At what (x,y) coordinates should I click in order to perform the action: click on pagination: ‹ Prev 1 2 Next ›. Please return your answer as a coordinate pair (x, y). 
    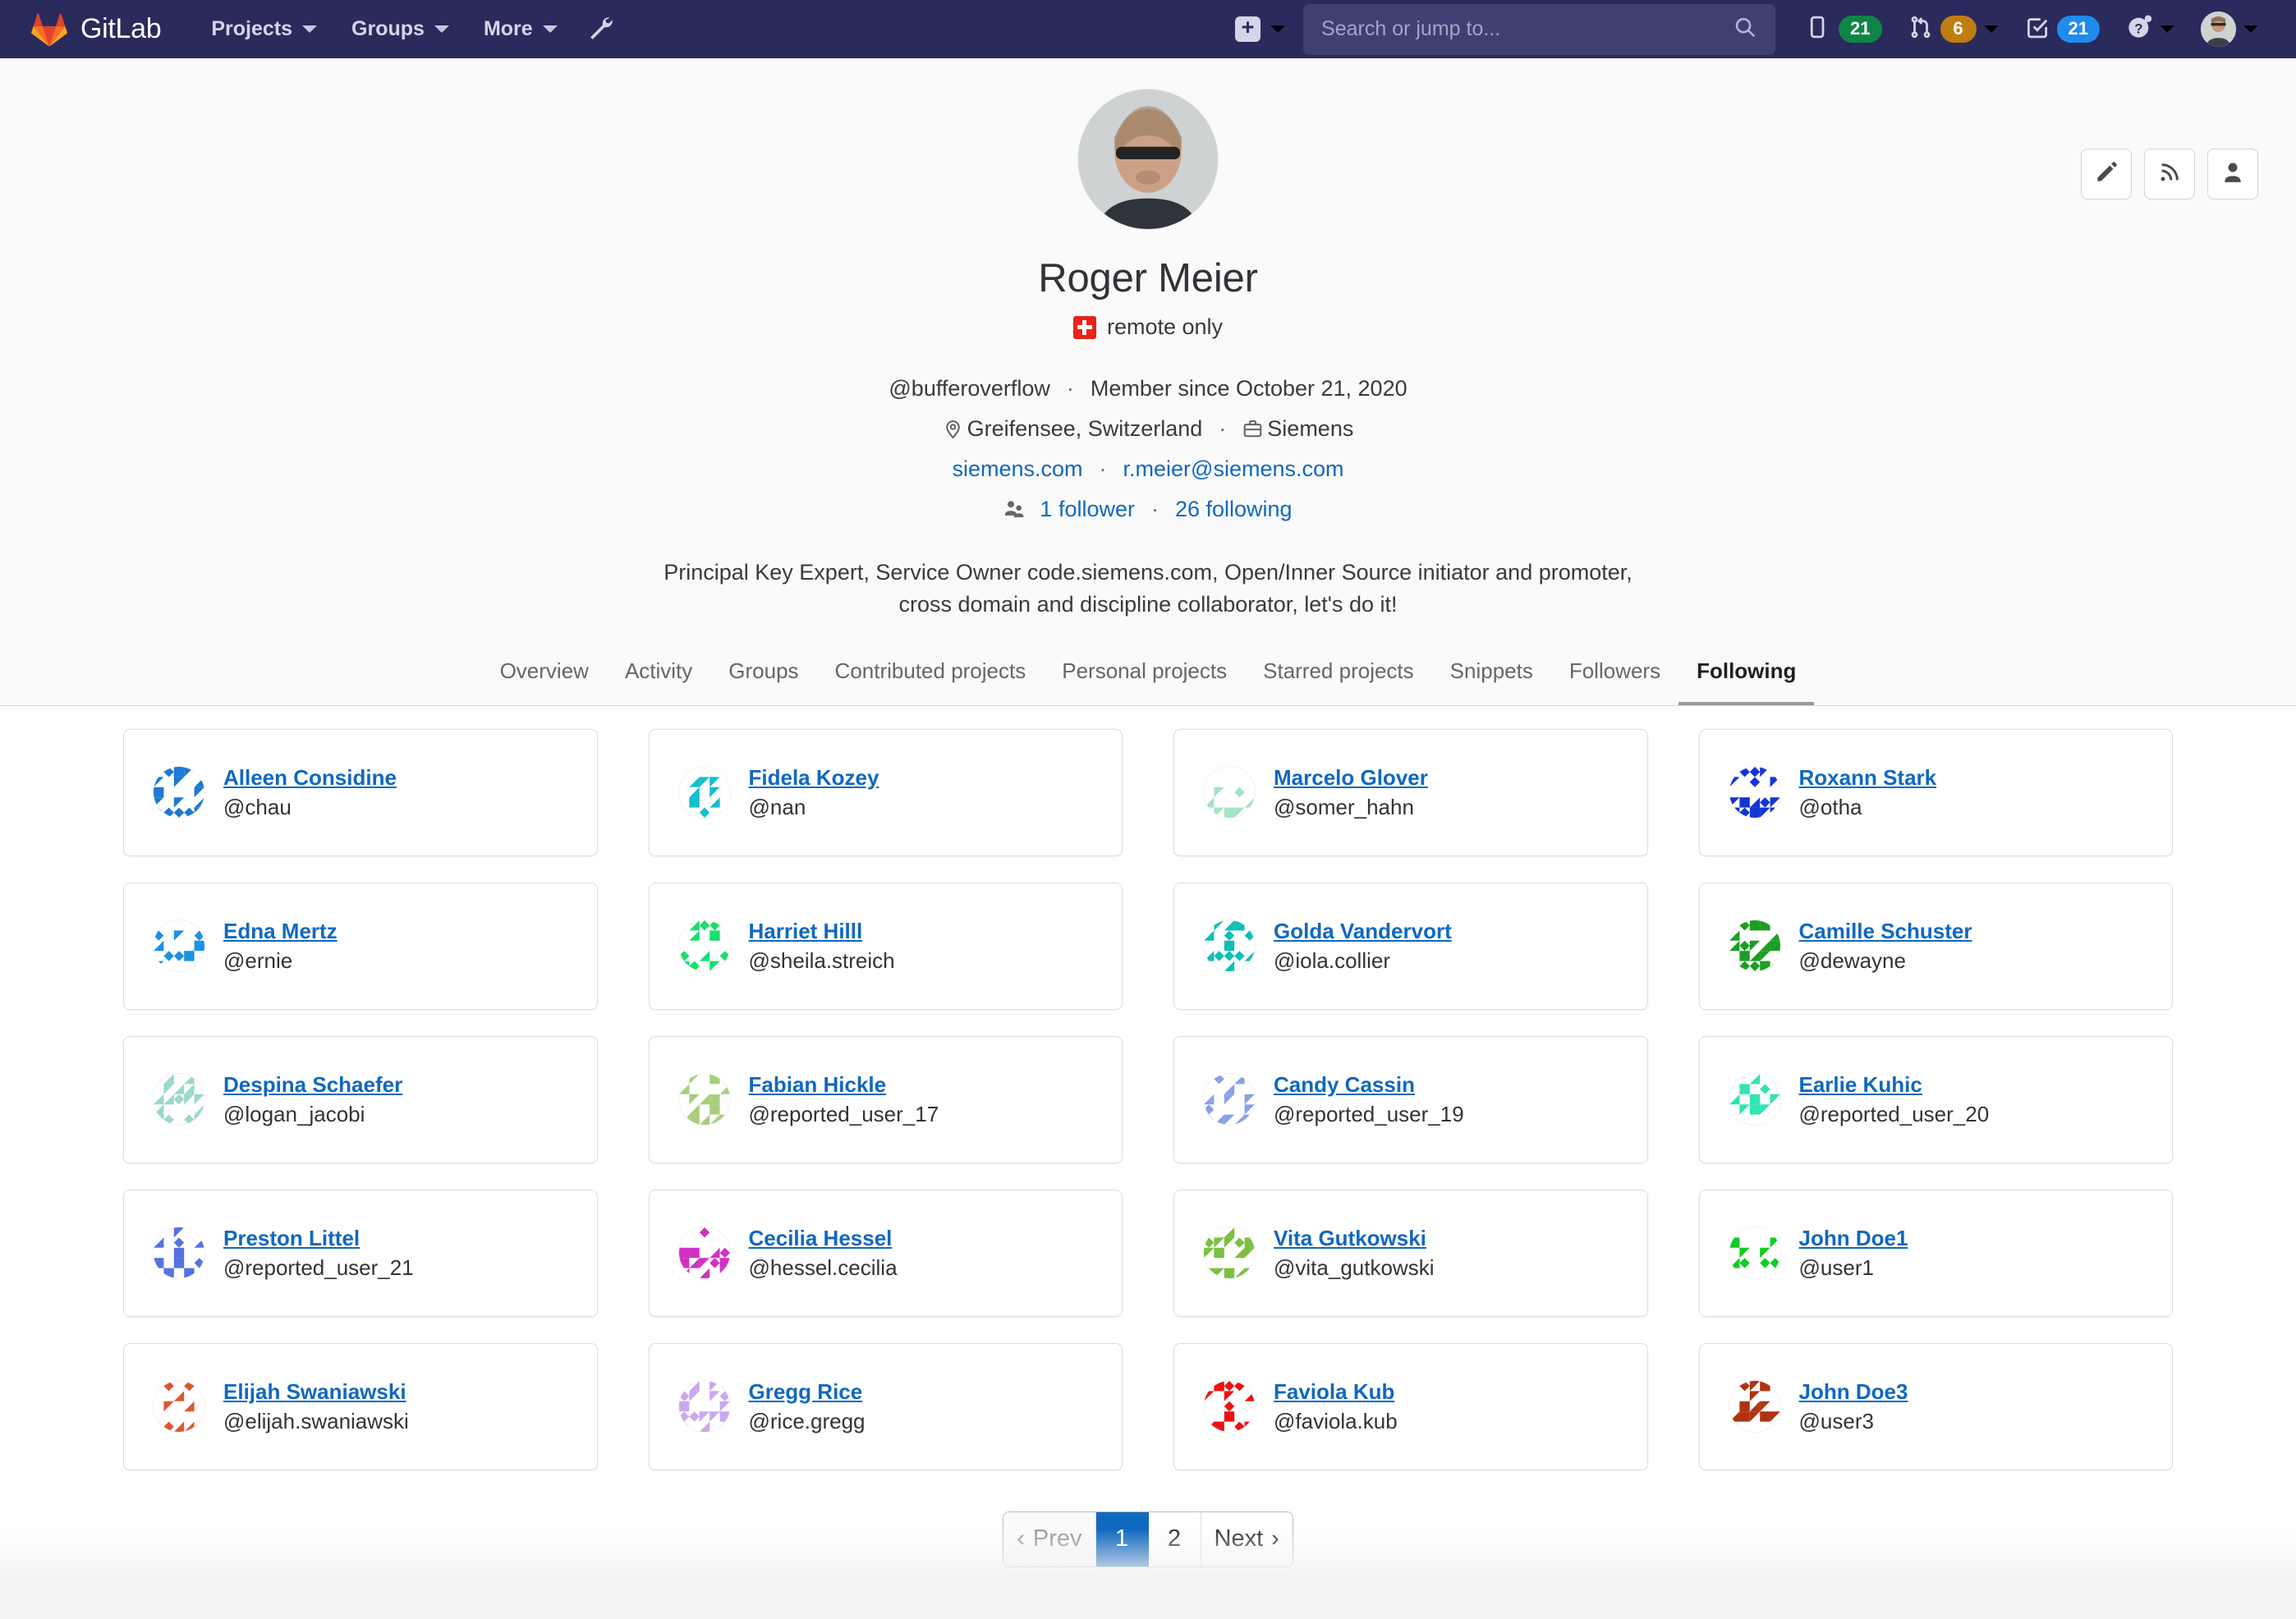
    Looking at the image, I should click on (1148, 1539).